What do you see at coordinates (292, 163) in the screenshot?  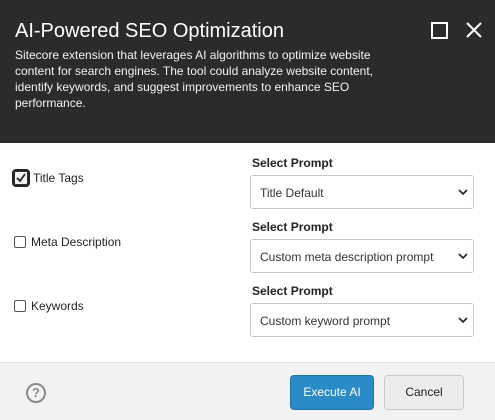 I see `title-tags-prompt-label: Select Prompt` at bounding box center [292, 163].